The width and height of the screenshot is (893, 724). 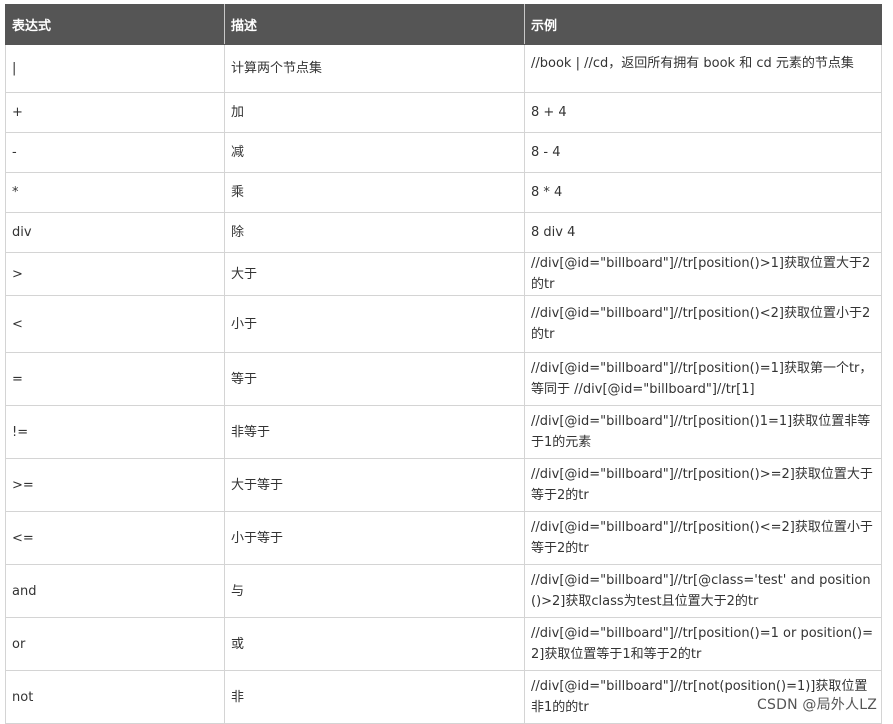 What do you see at coordinates (374, 485) in the screenshot?
I see `cell-description: 大于等于` at bounding box center [374, 485].